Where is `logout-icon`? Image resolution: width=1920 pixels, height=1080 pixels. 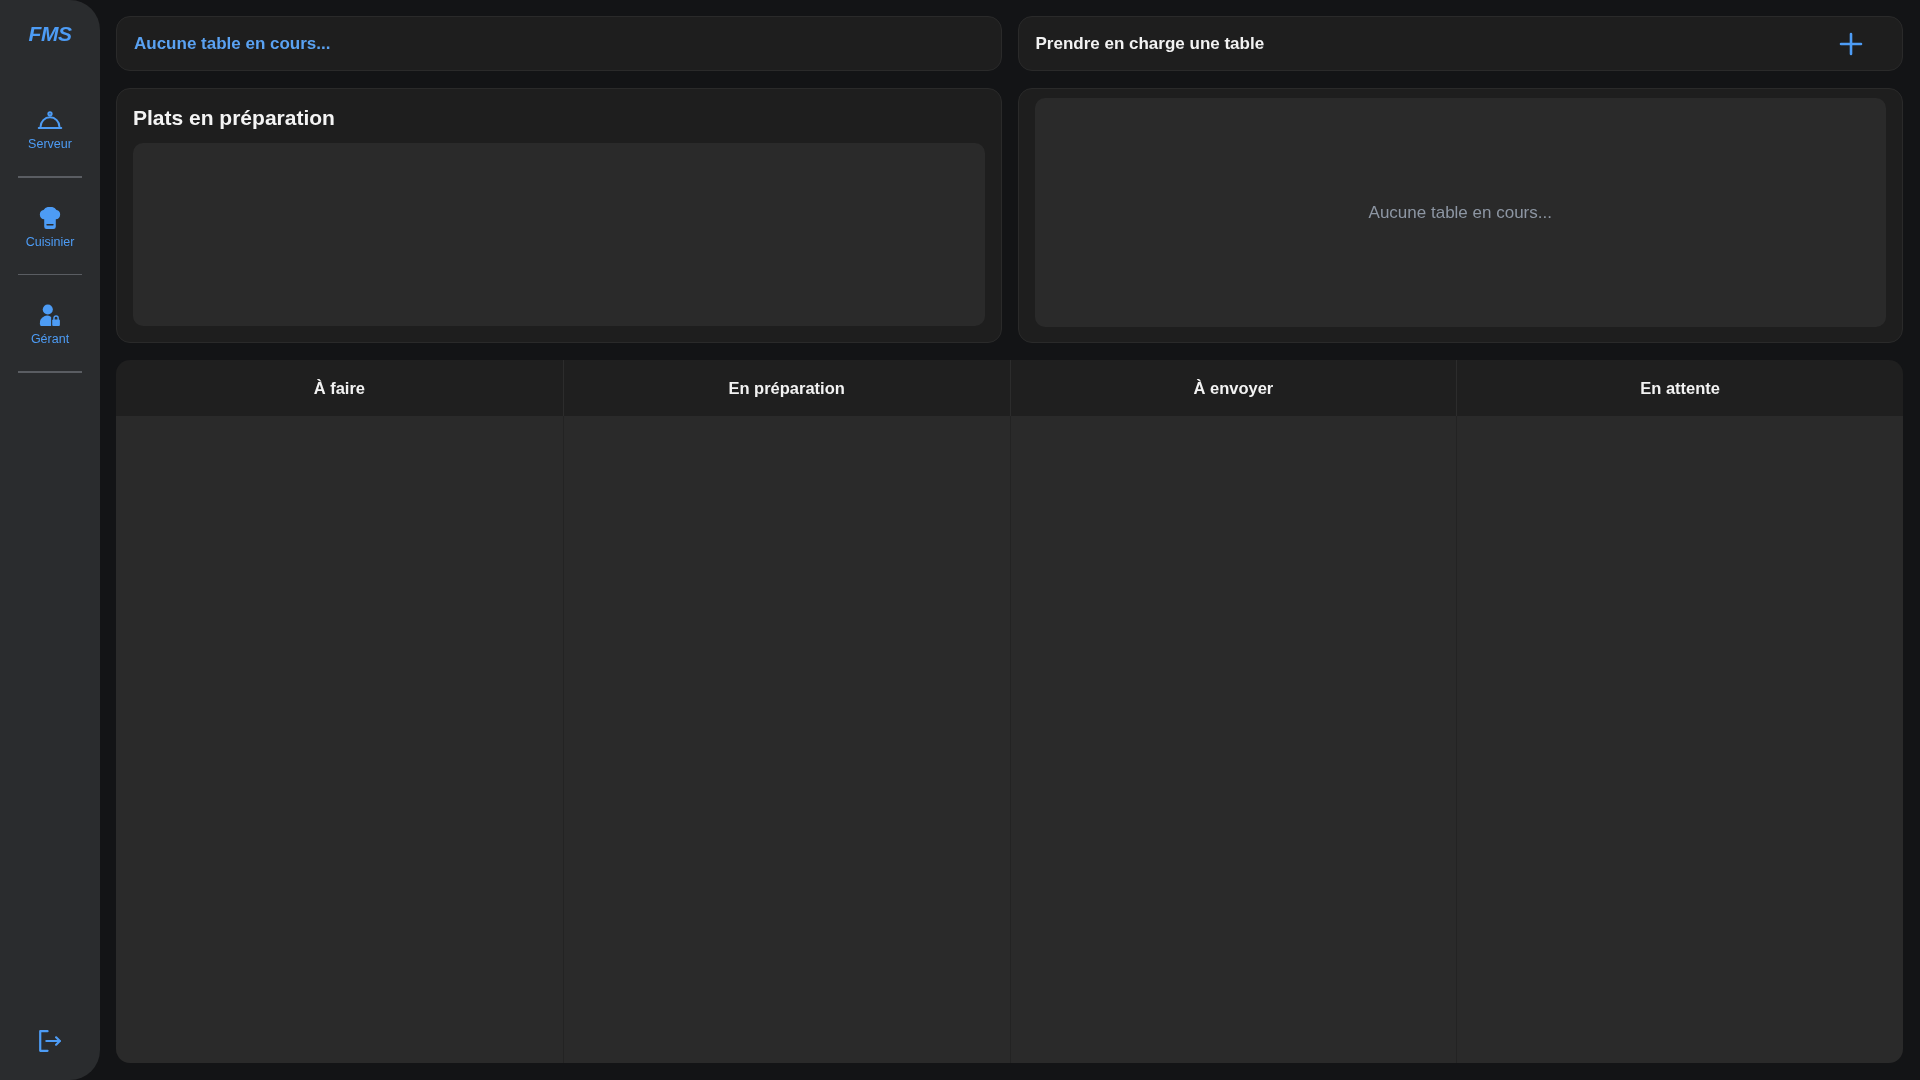 logout-icon is located at coordinates (50, 1041).